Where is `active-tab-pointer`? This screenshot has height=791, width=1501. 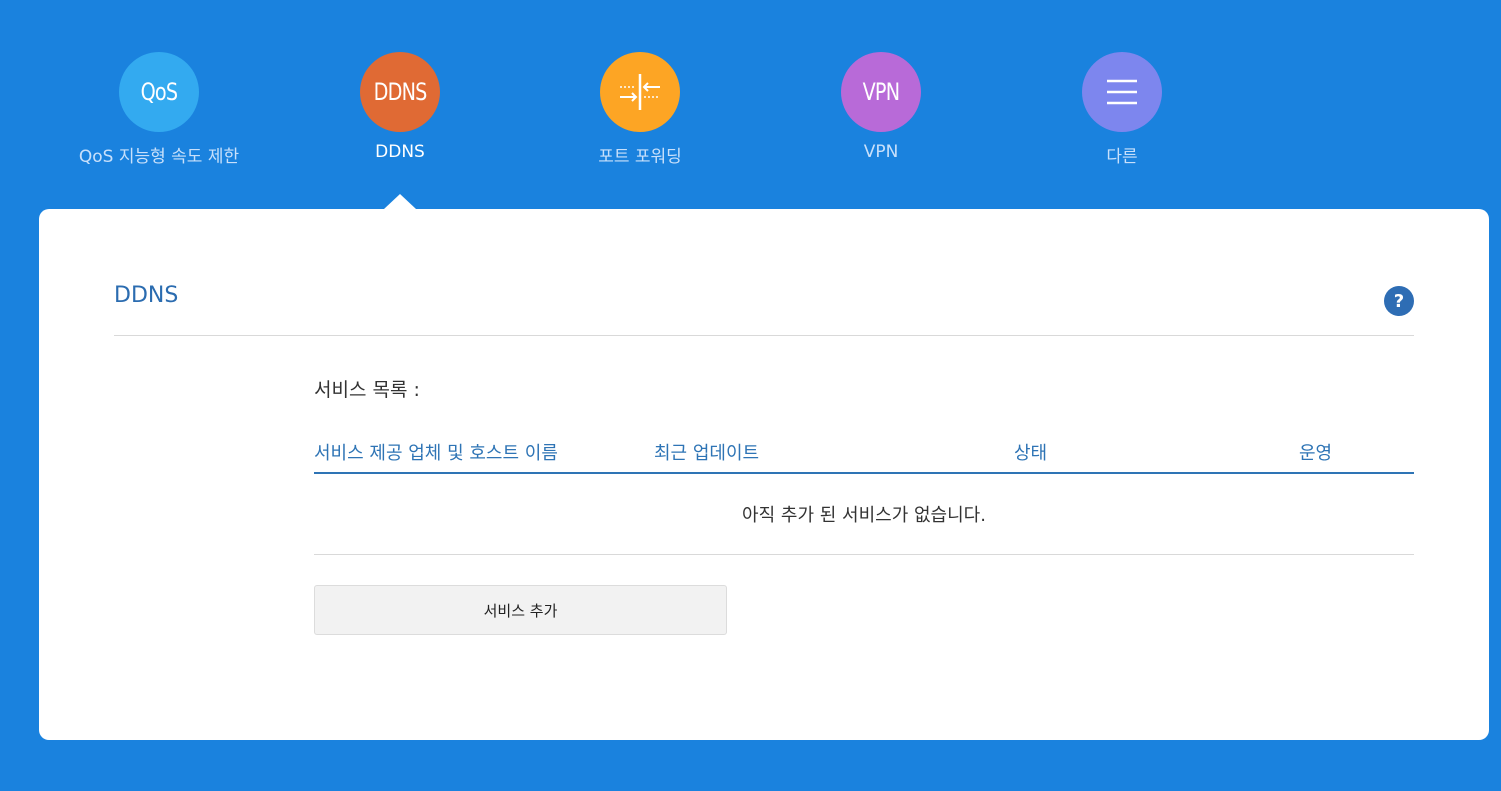
active-tab-pointer is located at coordinates (400, 201).